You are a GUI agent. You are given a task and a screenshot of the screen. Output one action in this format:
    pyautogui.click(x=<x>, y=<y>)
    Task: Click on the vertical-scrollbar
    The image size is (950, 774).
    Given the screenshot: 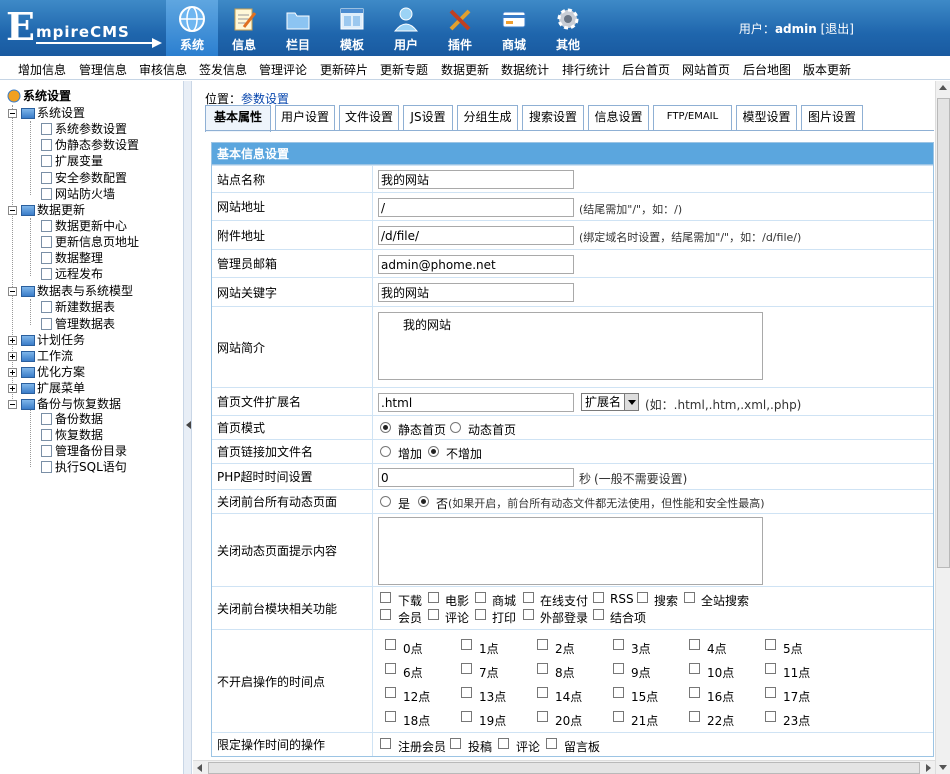 What is the action you would take?
    pyautogui.click(x=942, y=427)
    